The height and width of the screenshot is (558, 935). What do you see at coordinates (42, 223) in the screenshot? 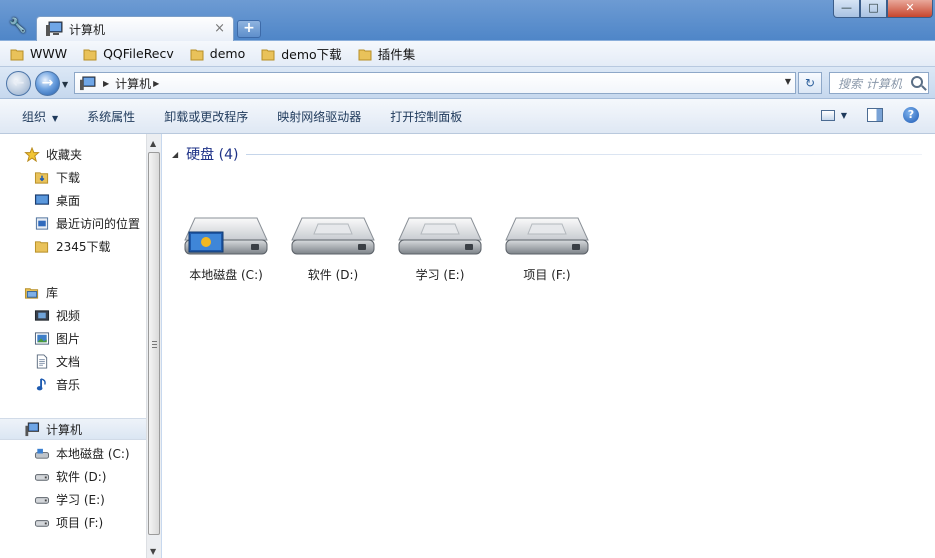
I see `recent-places-icon` at bounding box center [42, 223].